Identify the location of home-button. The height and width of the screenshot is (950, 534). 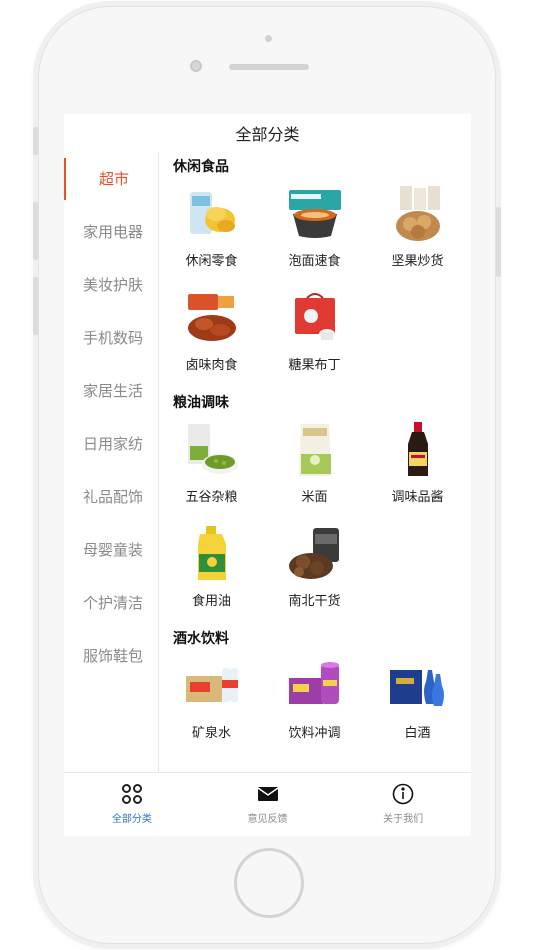
(269, 883).